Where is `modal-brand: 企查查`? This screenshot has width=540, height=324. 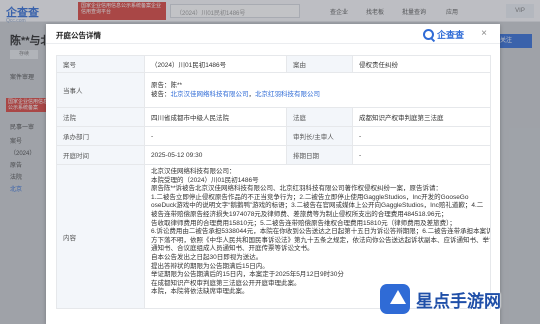 modal-brand: 企查查 is located at coordinates (443, 34).